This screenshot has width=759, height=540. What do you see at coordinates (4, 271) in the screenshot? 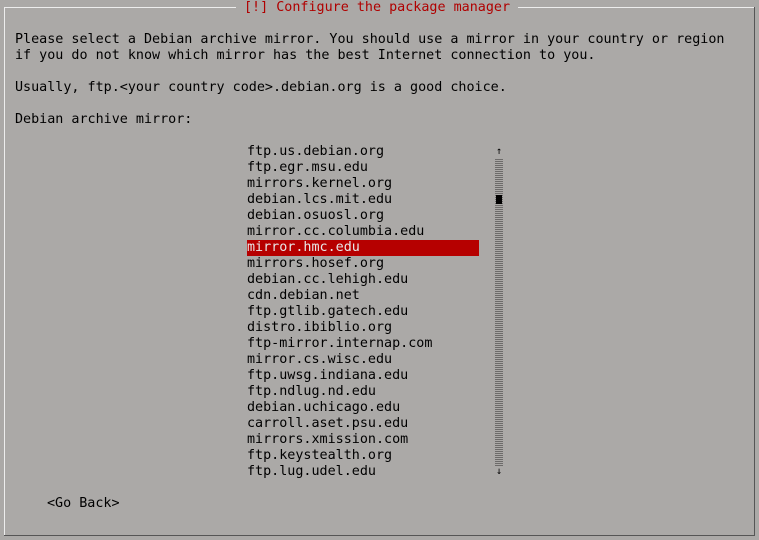
I see `dialog-border-left` at bounding box center [4, 271].